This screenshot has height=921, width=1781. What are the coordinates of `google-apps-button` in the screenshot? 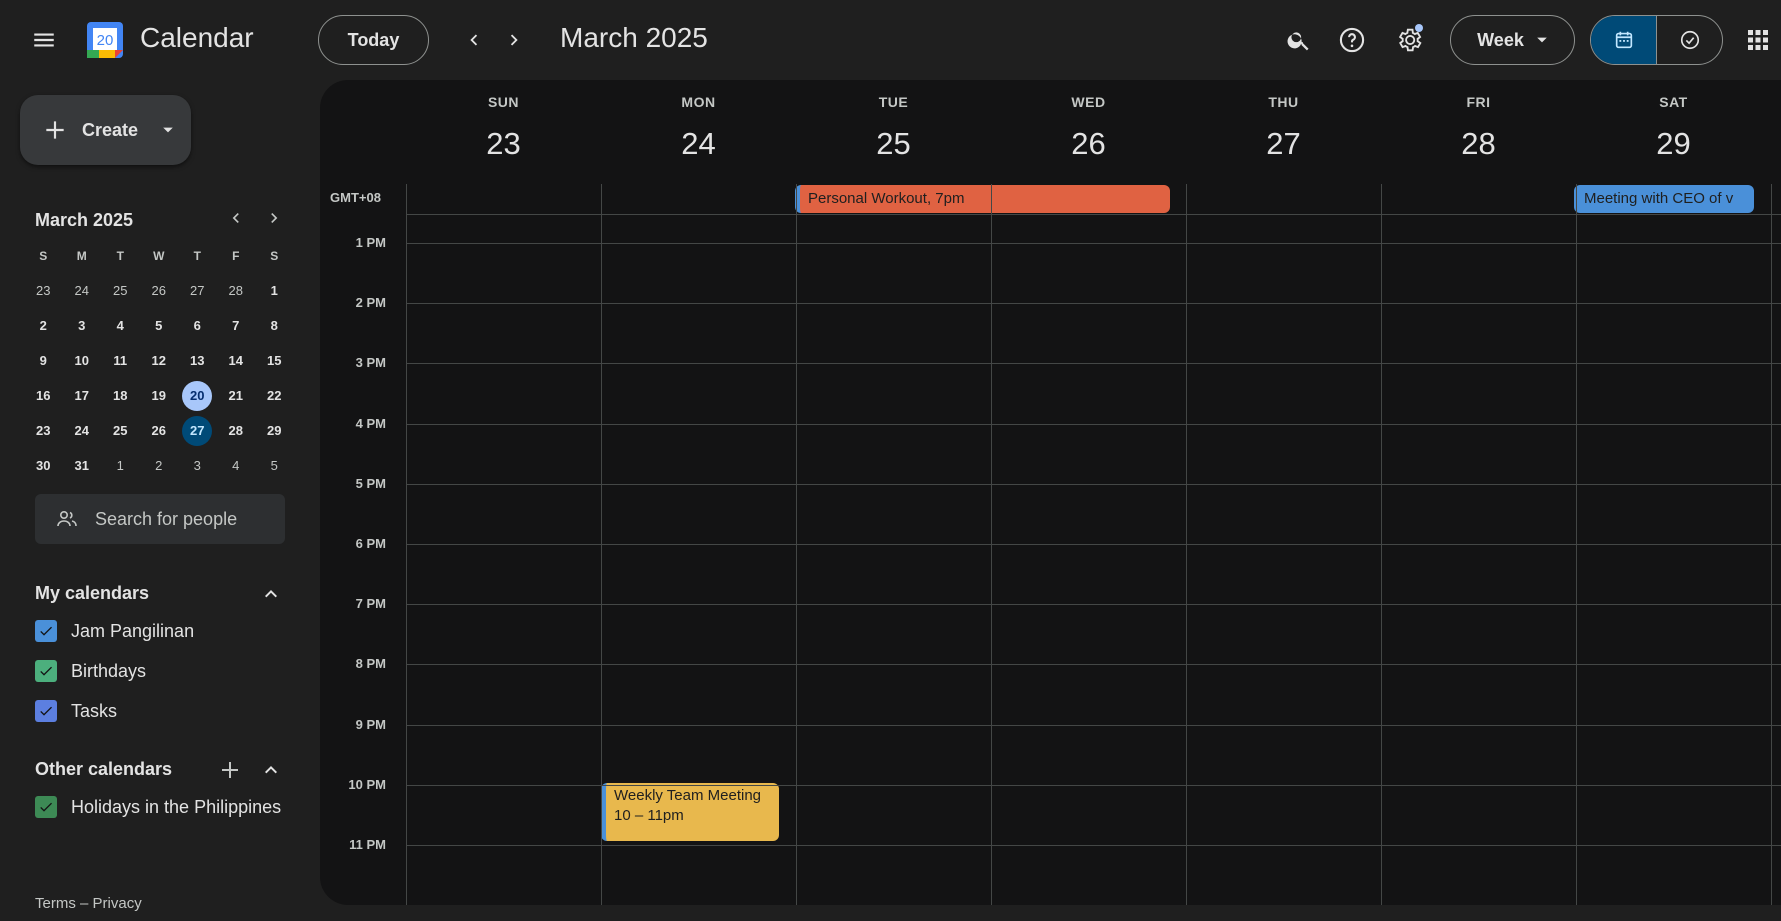 It's located at (1758, 40).